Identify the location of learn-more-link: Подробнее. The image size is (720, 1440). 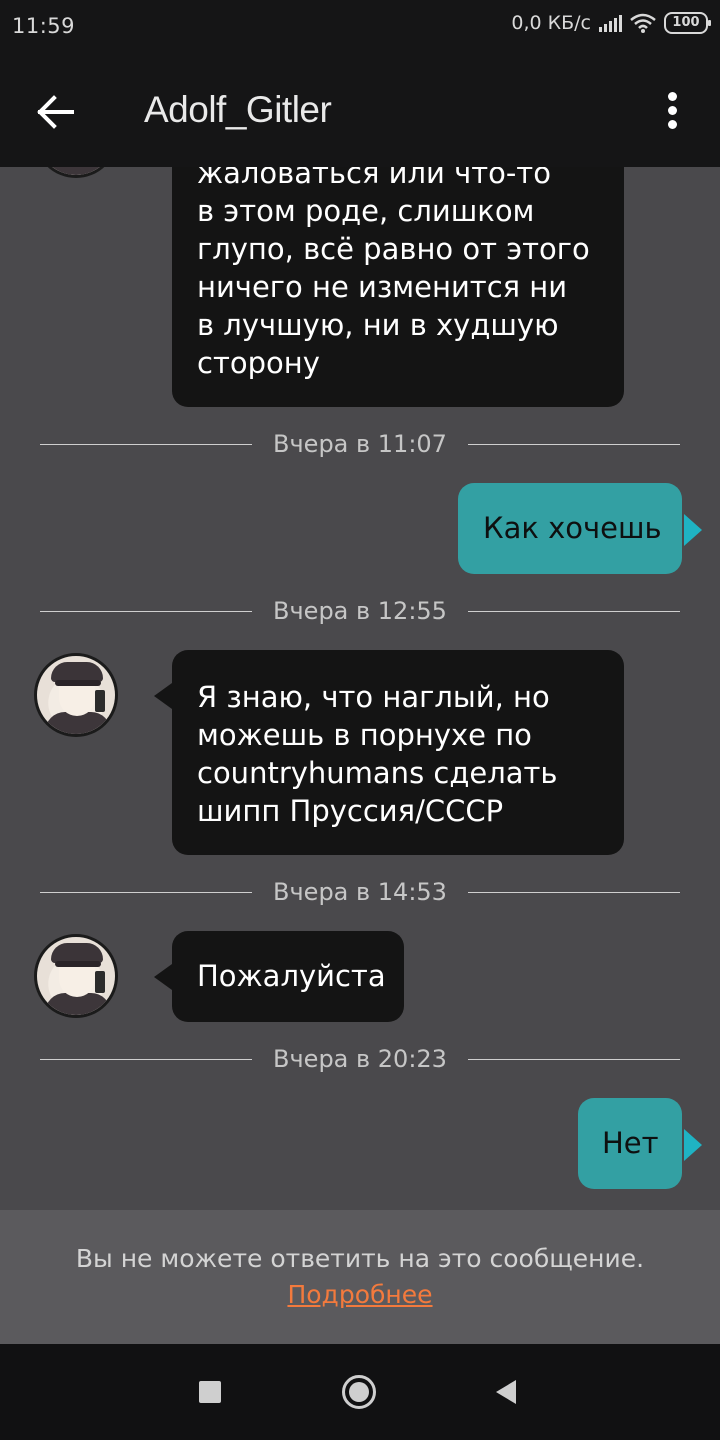
(360, 1294).